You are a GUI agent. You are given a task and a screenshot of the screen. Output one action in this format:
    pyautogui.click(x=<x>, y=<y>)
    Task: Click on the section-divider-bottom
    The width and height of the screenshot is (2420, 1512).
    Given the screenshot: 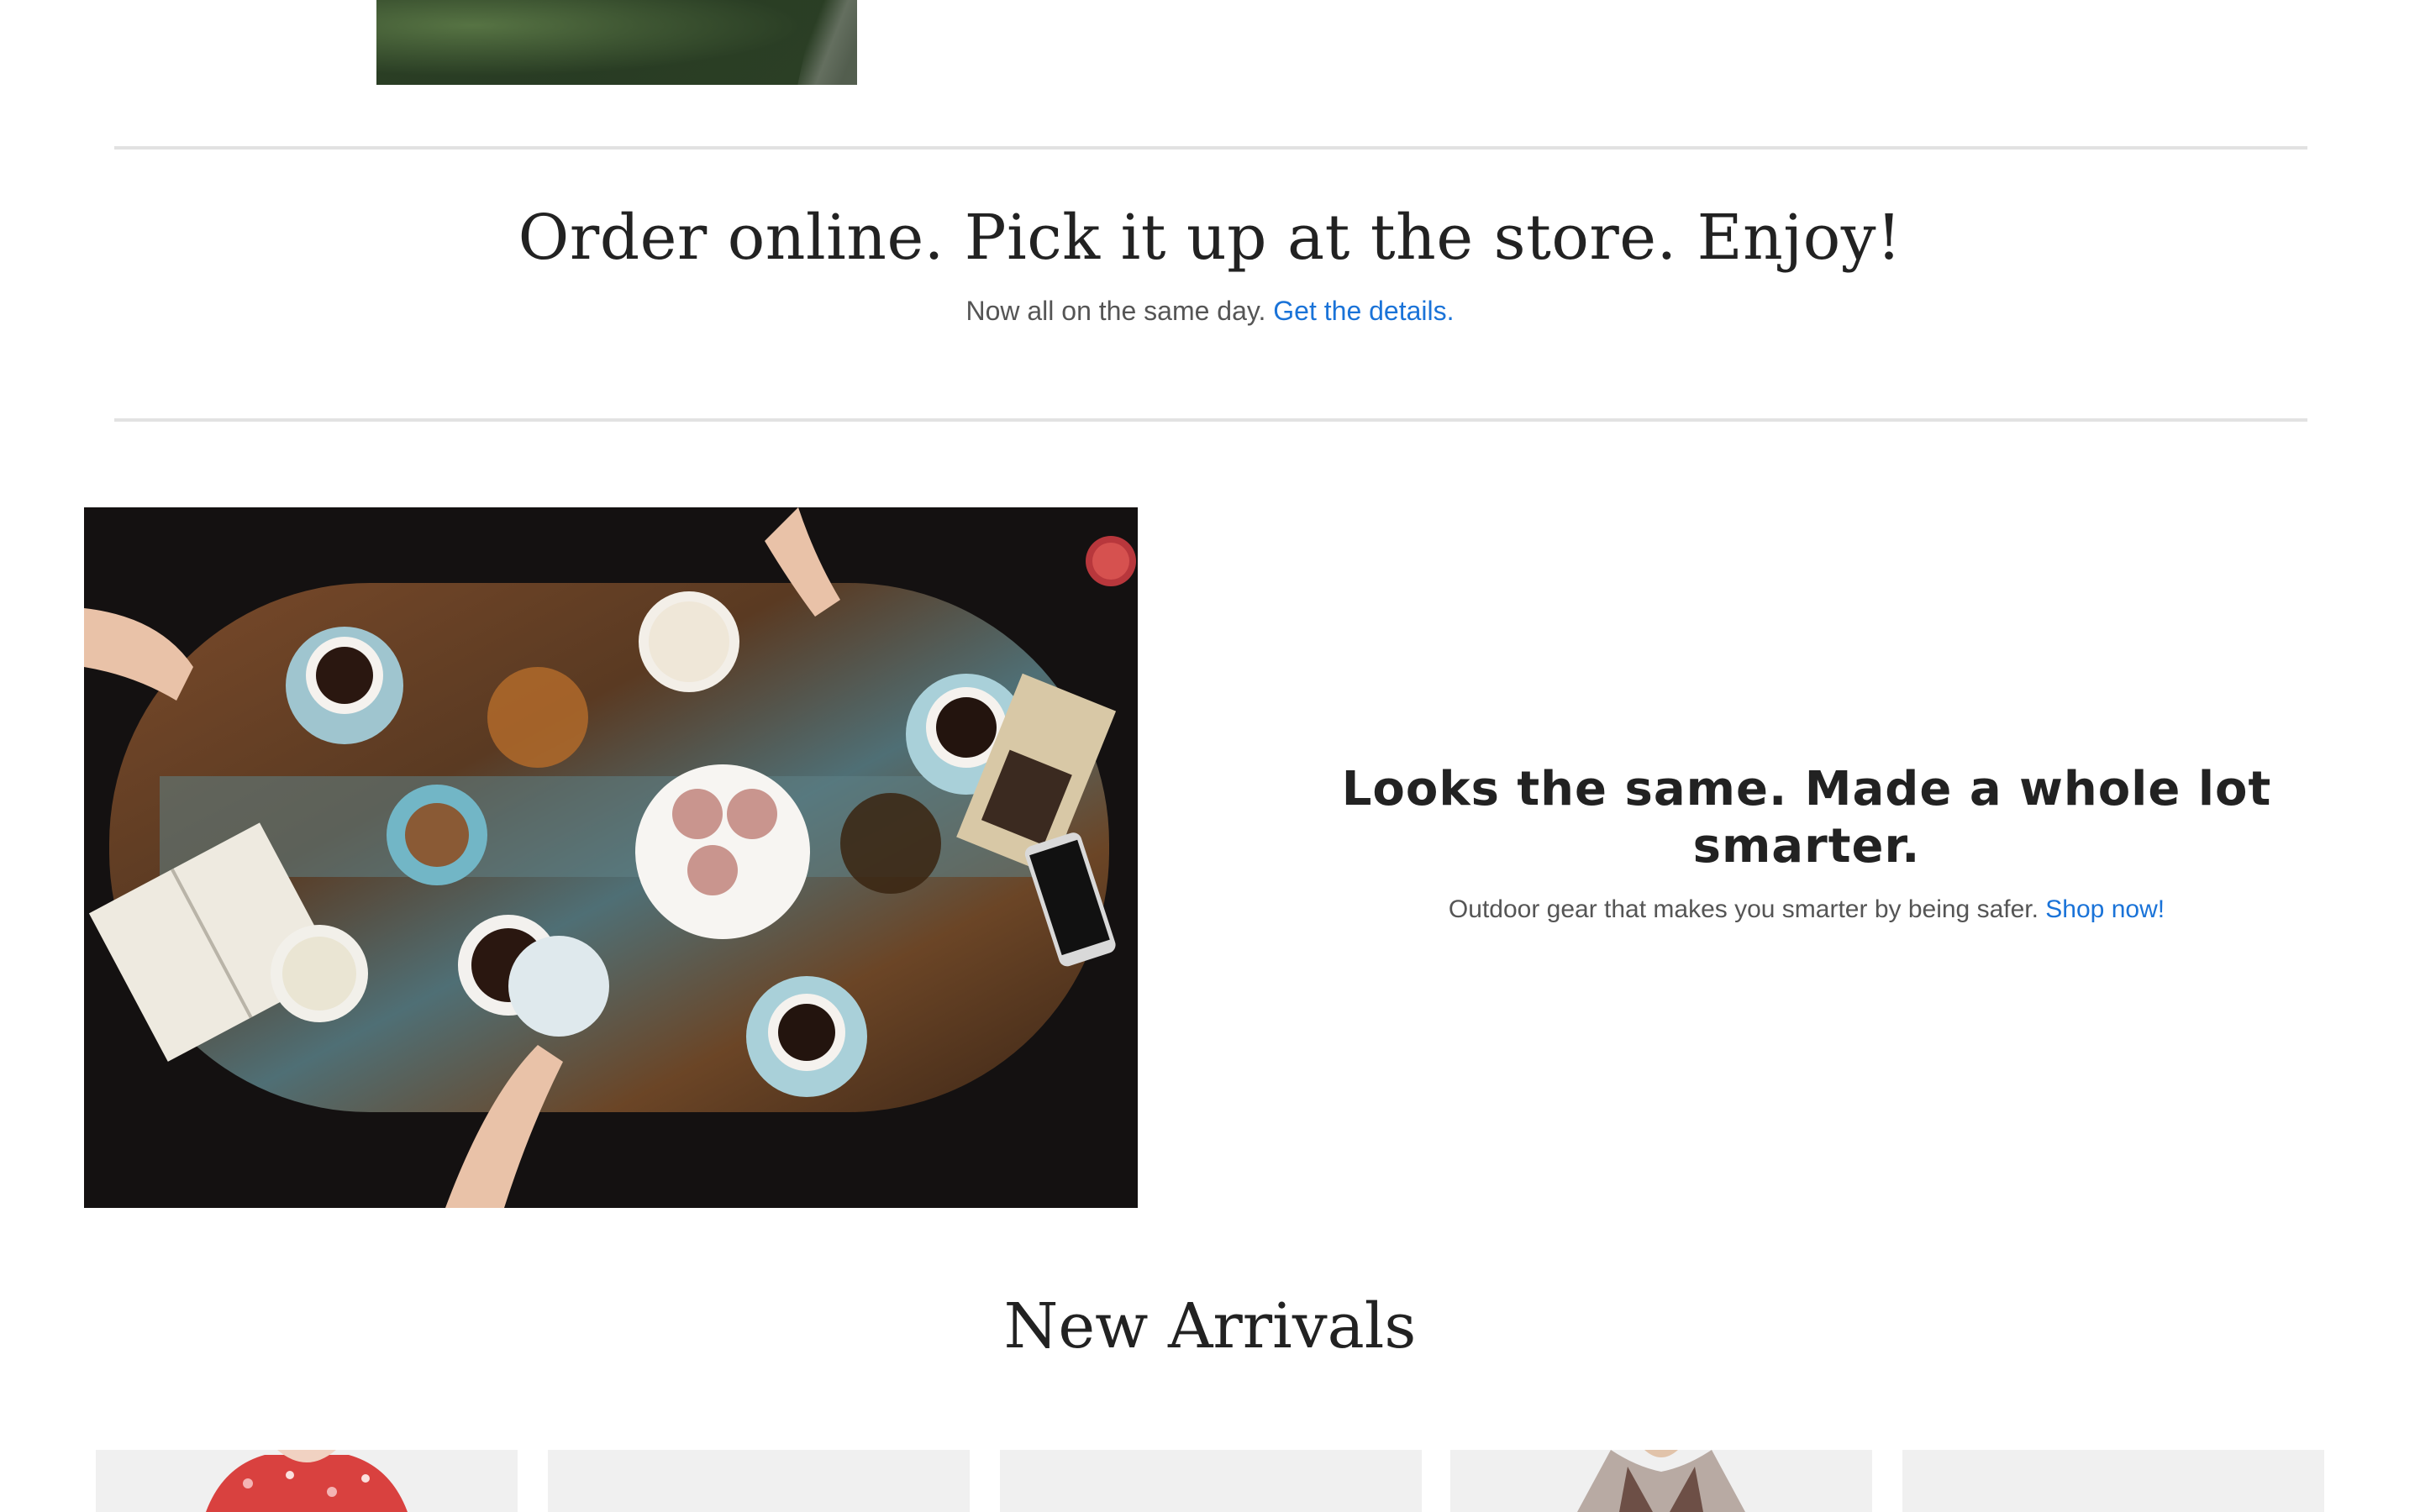 What is the action you would take?
    pyautogui.click(x=1210, y=420)
    